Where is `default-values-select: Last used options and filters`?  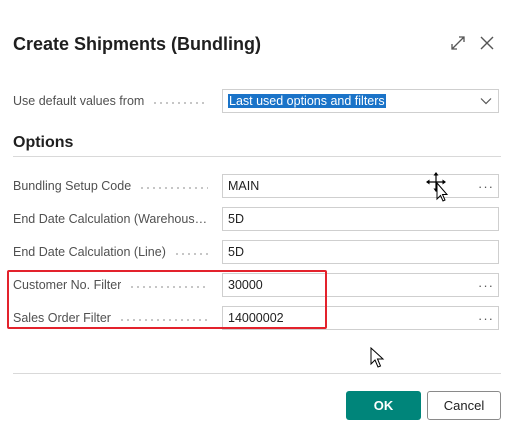
default-values-select: Last used options and filters is located at coordinates (360, 101).